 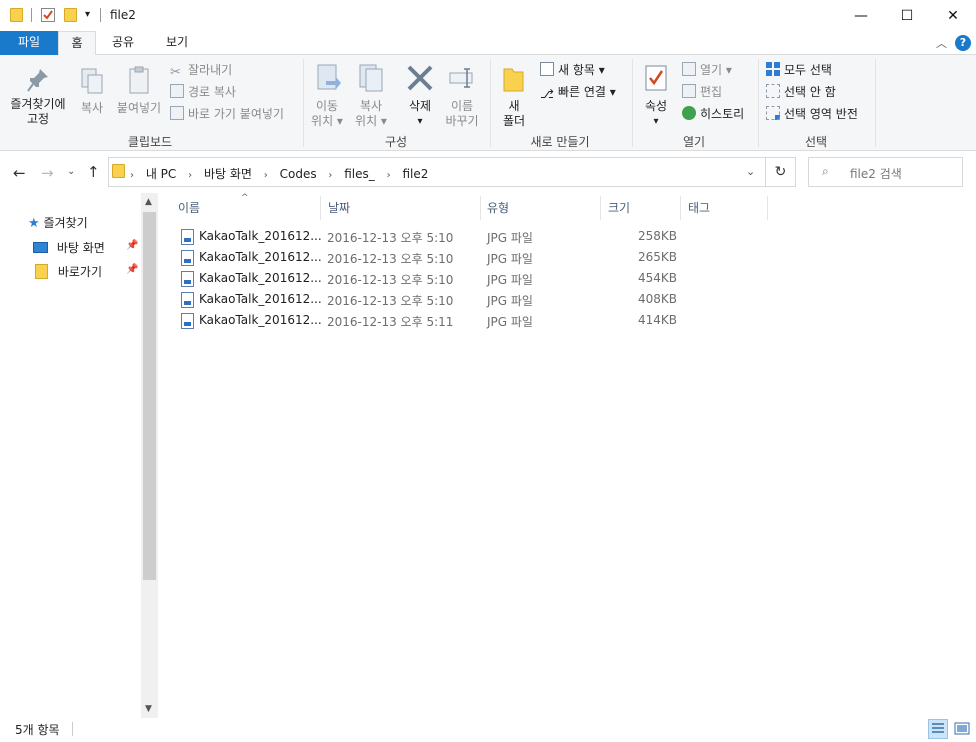 I want to click on breadcrumb-item: 내 PC, so click(x=161, y=174).